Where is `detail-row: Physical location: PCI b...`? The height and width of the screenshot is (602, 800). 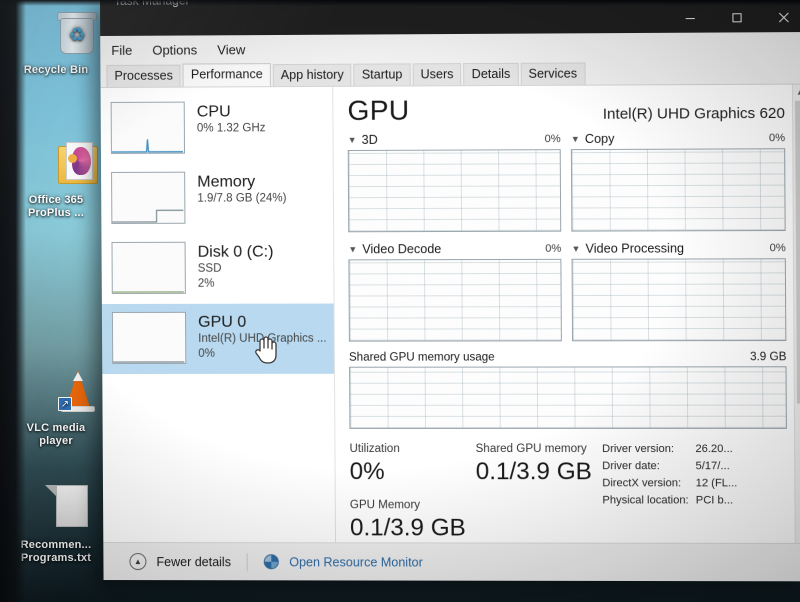
detail-row: Physical location: PCI b... is located at coordinates (694, 500).